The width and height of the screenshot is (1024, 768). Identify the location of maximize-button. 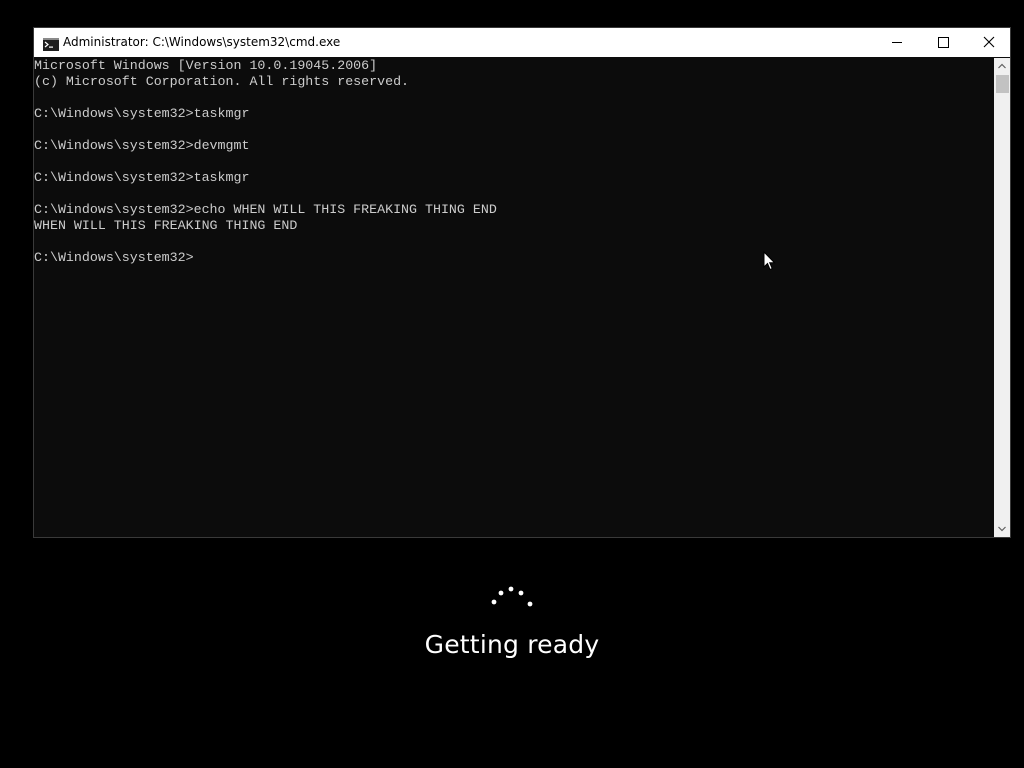
(943, 42).